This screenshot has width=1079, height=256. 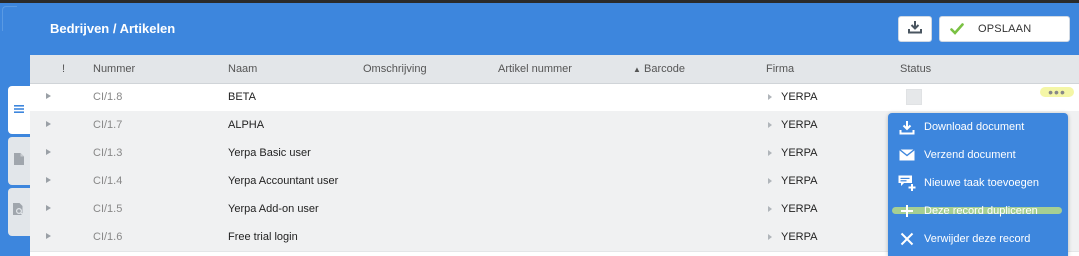 I want to click on column-header-artikel-nummer: Artikel nummer, so click(x=535, y=69).